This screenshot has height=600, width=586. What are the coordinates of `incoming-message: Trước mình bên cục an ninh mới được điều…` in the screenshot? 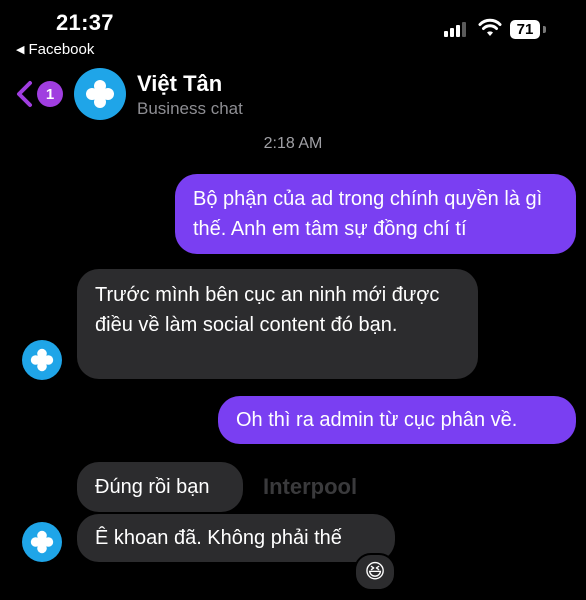 It's located at (277, 324).